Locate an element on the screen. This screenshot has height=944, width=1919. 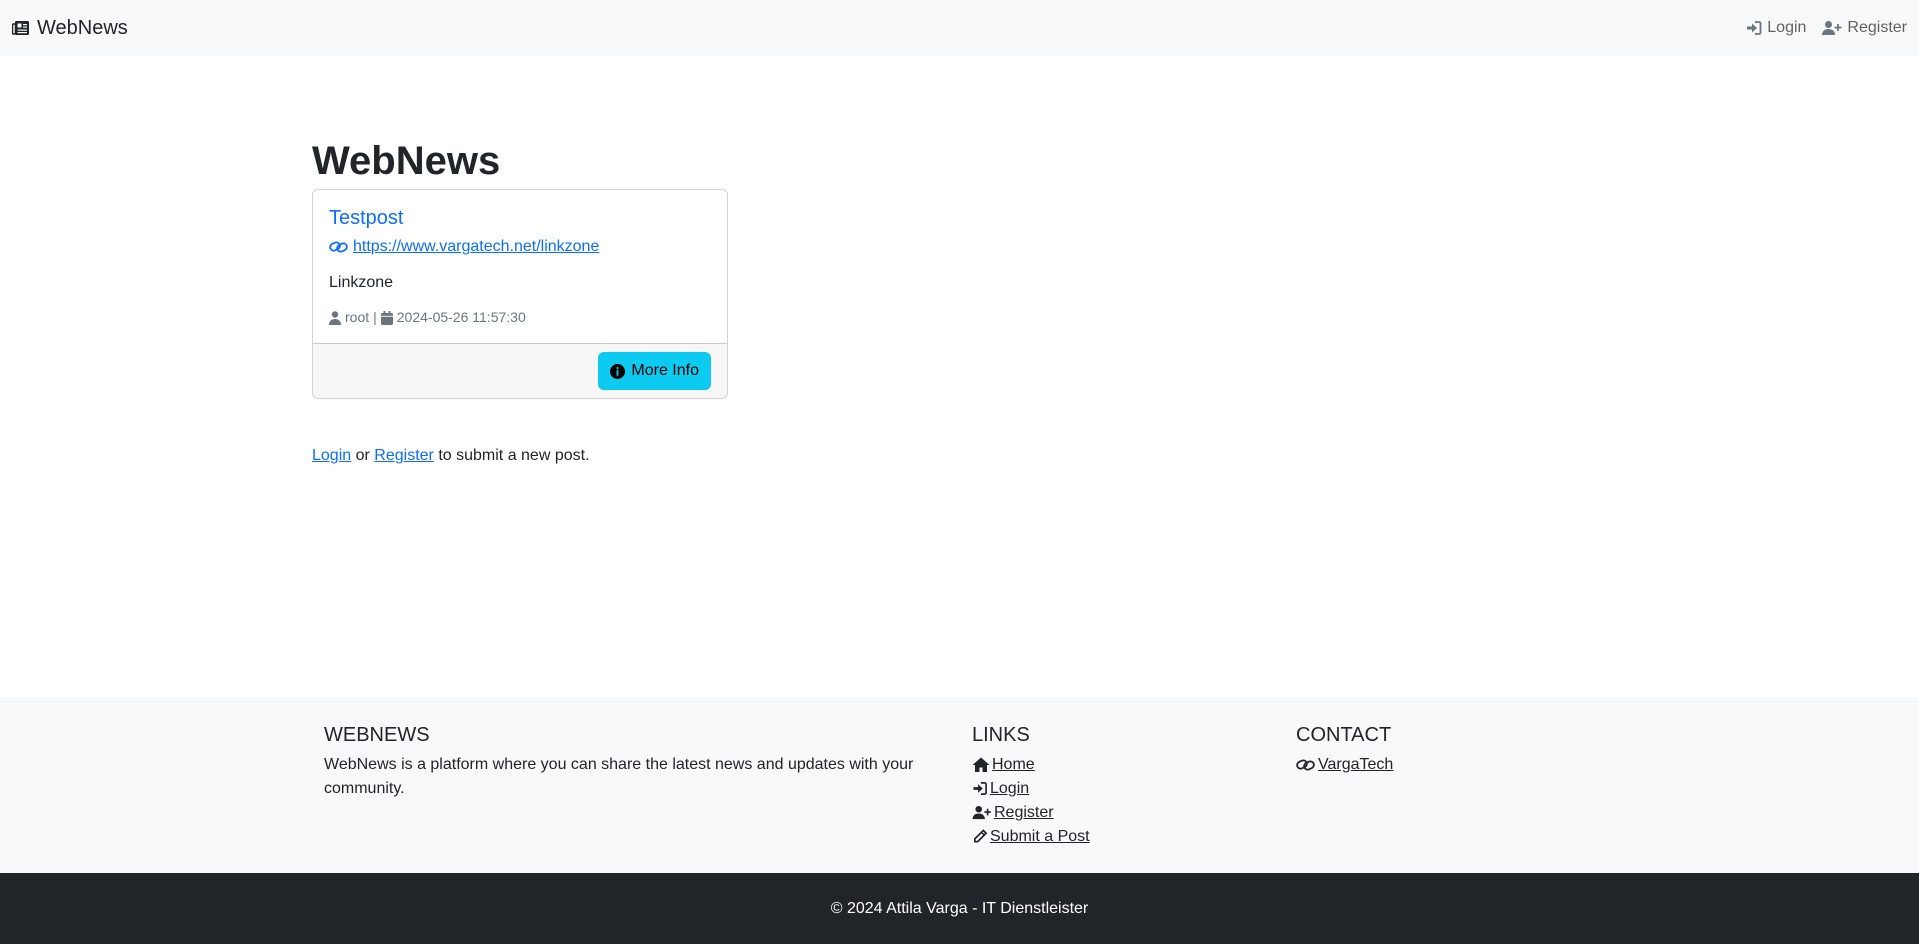
footer-login-link: Login is located at coordinates (1000, 789).